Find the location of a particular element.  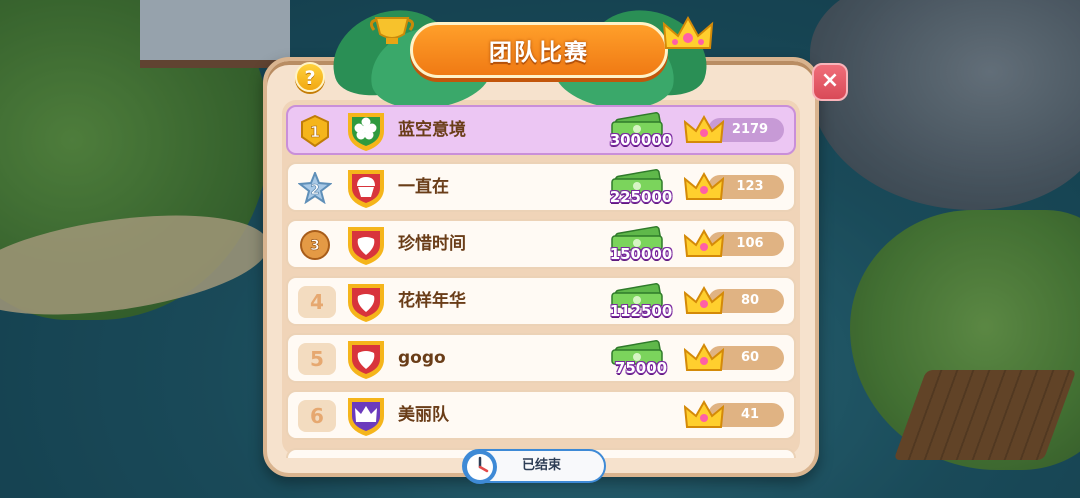

help-button: ? is located at coordinates (310, 77).